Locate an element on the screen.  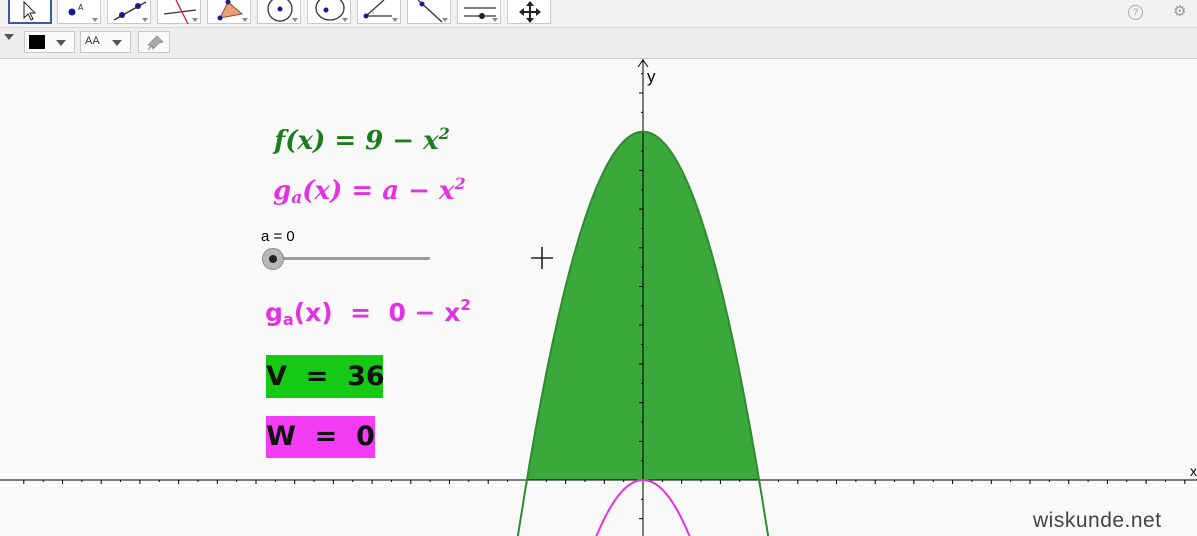
f-formula: f(x) = 9 − x2 is located at coordinates (362, 140).